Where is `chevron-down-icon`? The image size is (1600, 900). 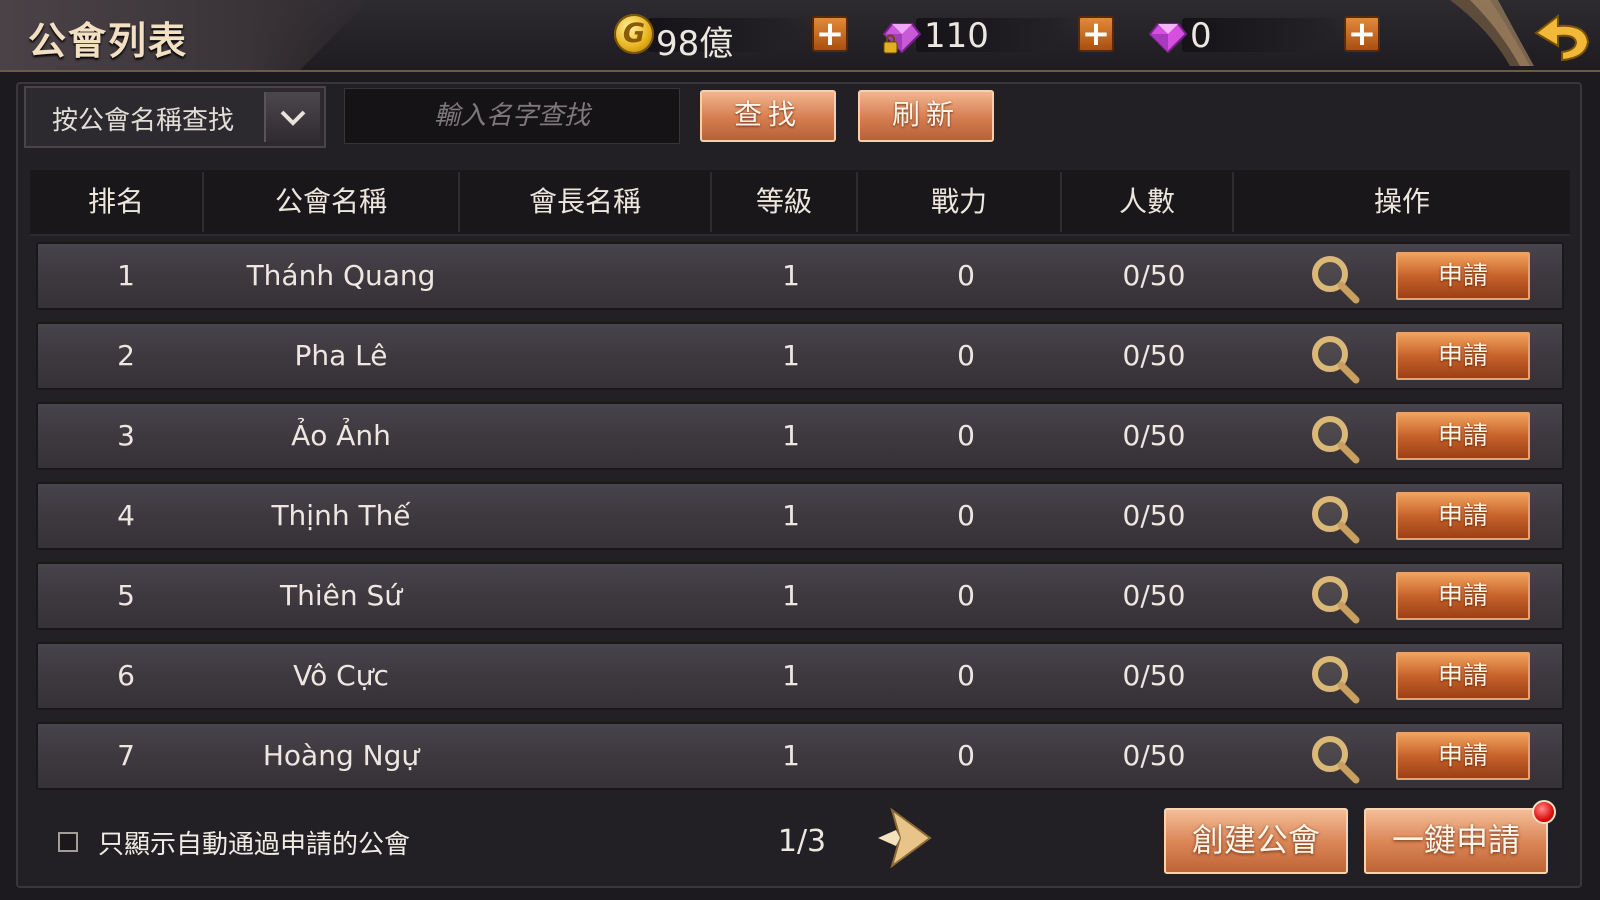 chevron-down-icon is located at coordinates (293, 118).